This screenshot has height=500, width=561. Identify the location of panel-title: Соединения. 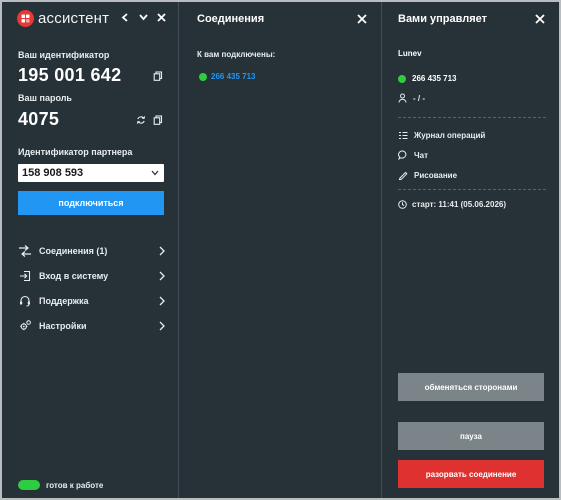
(231, 19).